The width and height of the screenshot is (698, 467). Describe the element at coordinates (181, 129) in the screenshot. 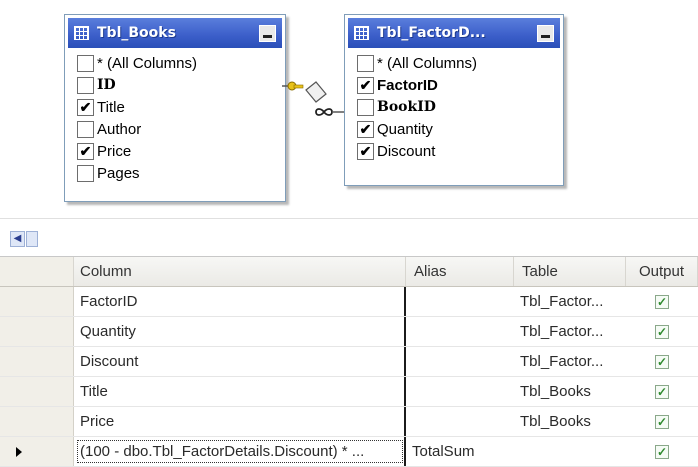

I see `column-item: Author` at that location.